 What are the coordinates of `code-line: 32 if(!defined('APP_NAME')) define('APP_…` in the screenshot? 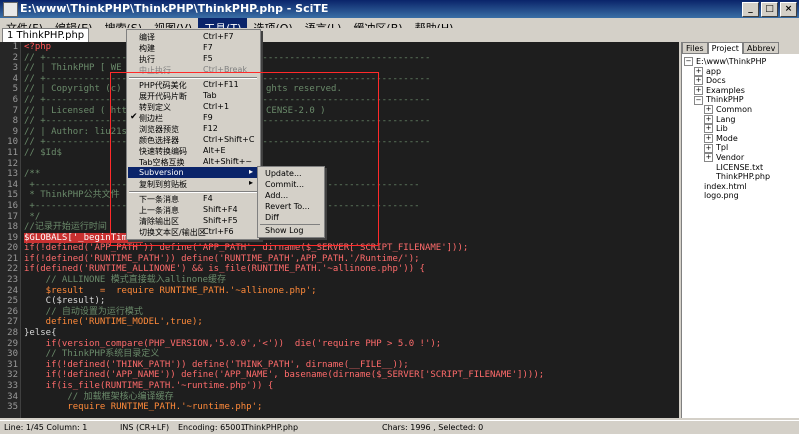 It's located at (276, 375).